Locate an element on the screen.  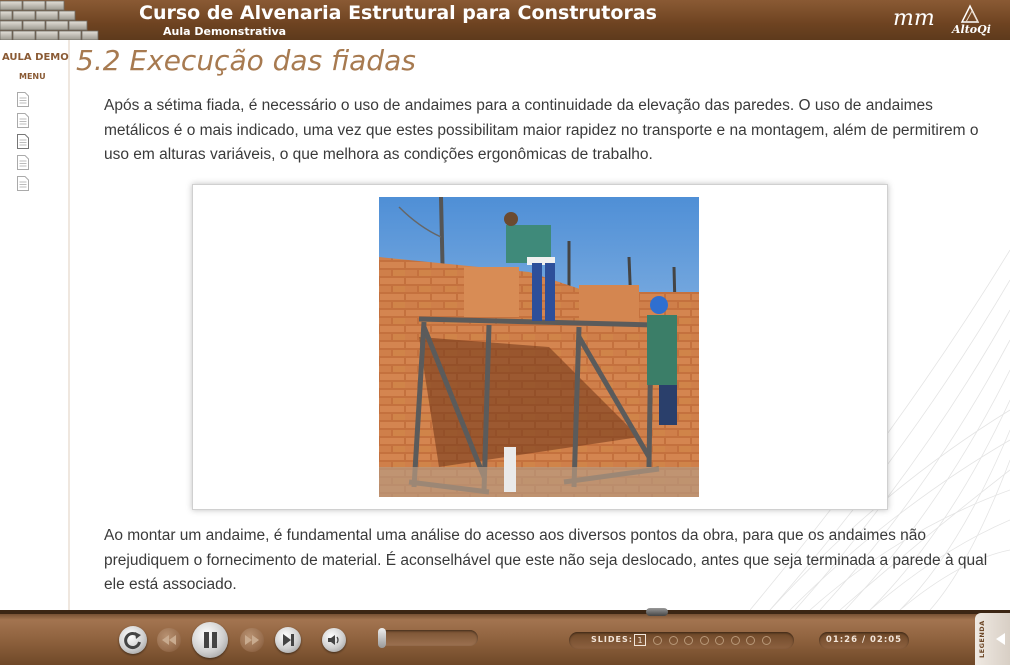
aula-demo-label: AULA DEMO is located at coordinates (35, 57).